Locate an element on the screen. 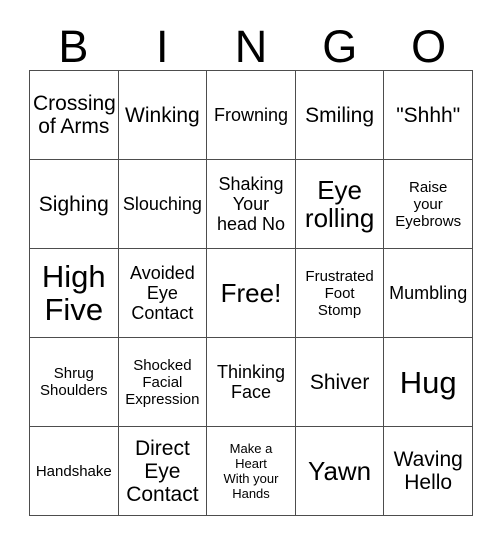 The image size is (500, 544). bingo-cell: Eye rolling is located at coordinates (340, 204).